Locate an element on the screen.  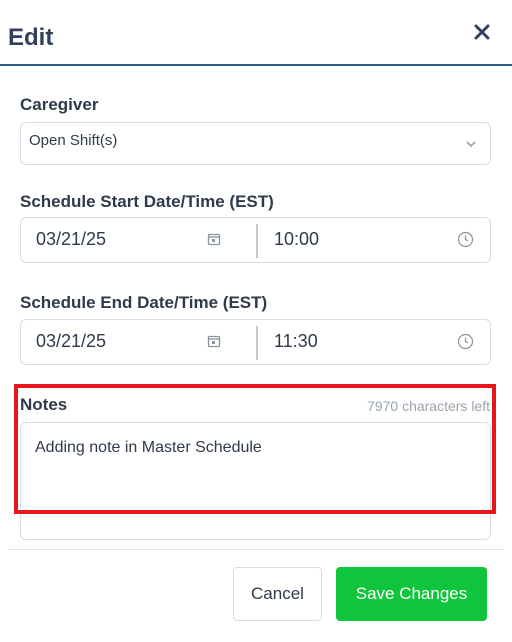
footer-divider is located at coordinates (256, 549).